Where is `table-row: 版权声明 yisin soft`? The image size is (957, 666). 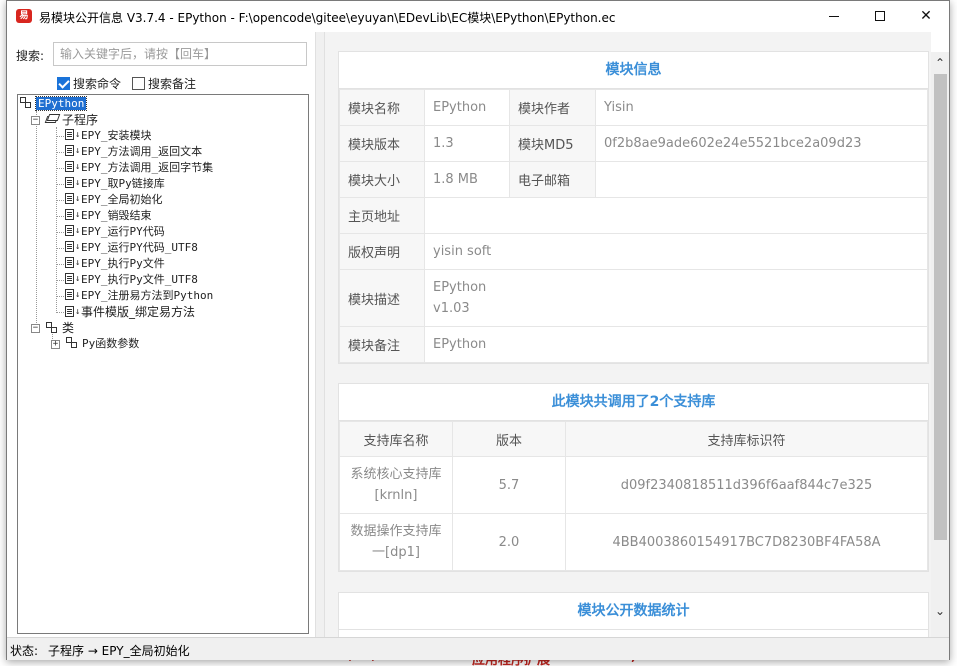
table-row: 版权声明 yisin soft is located at coordinates (633, 251).